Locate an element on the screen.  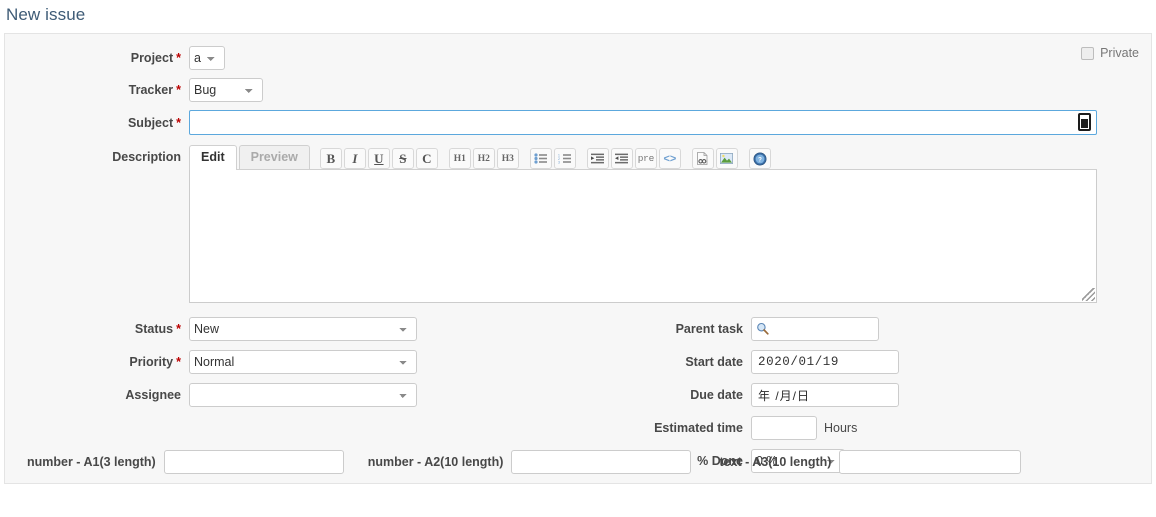
status-label: Status * is located at coordinates (97, 329).